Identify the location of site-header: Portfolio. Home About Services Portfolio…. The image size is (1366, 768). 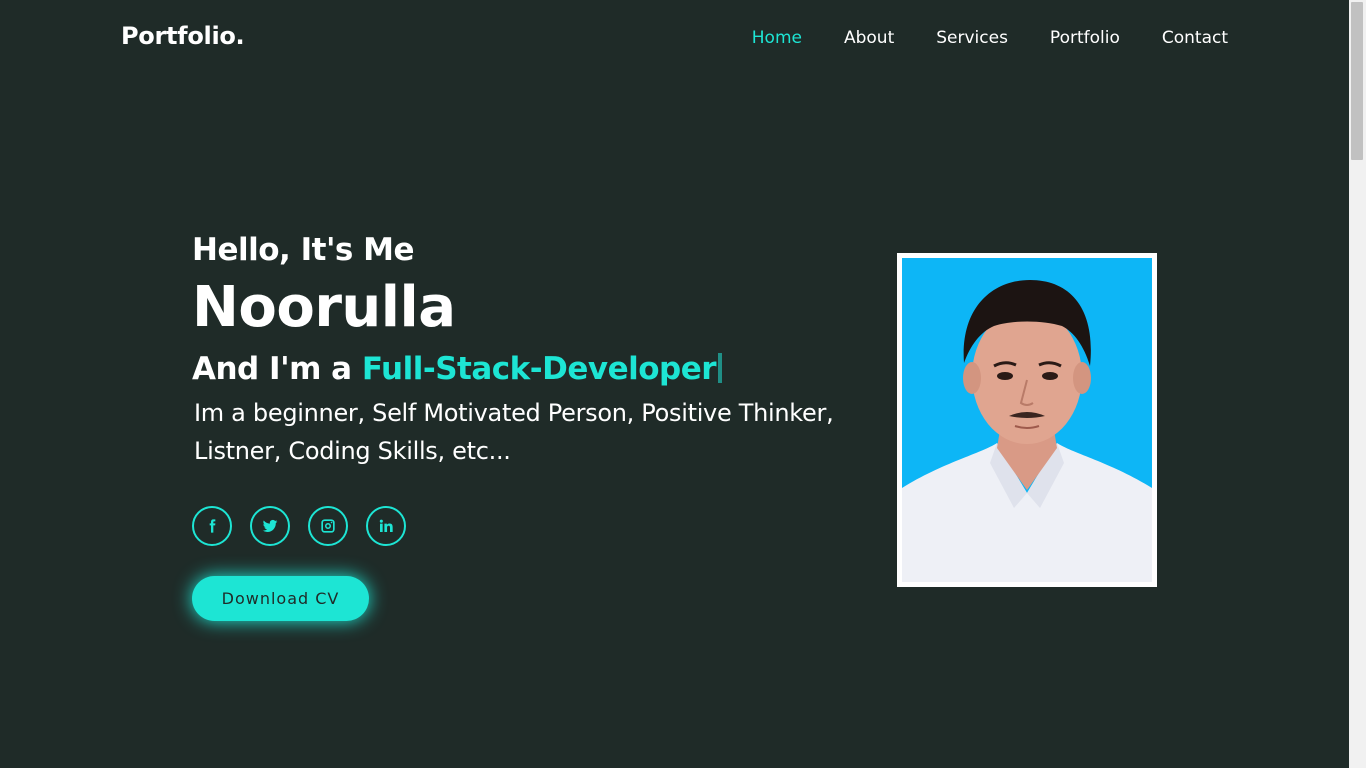
(674, 39).